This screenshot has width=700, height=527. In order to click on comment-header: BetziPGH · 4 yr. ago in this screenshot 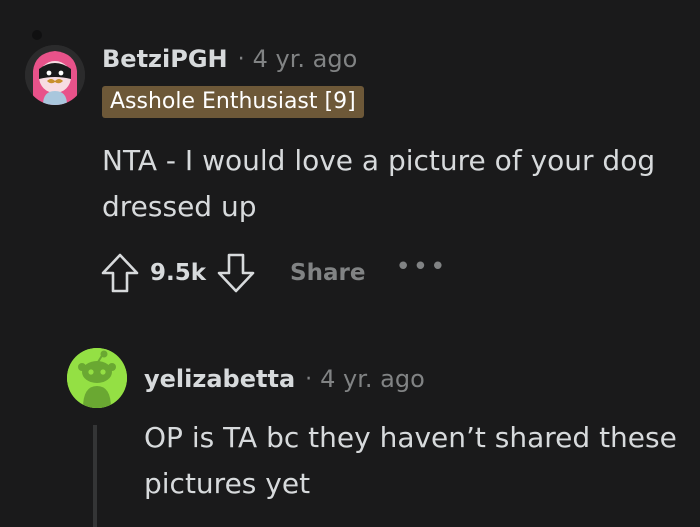, I will do `click(229, 59)`.